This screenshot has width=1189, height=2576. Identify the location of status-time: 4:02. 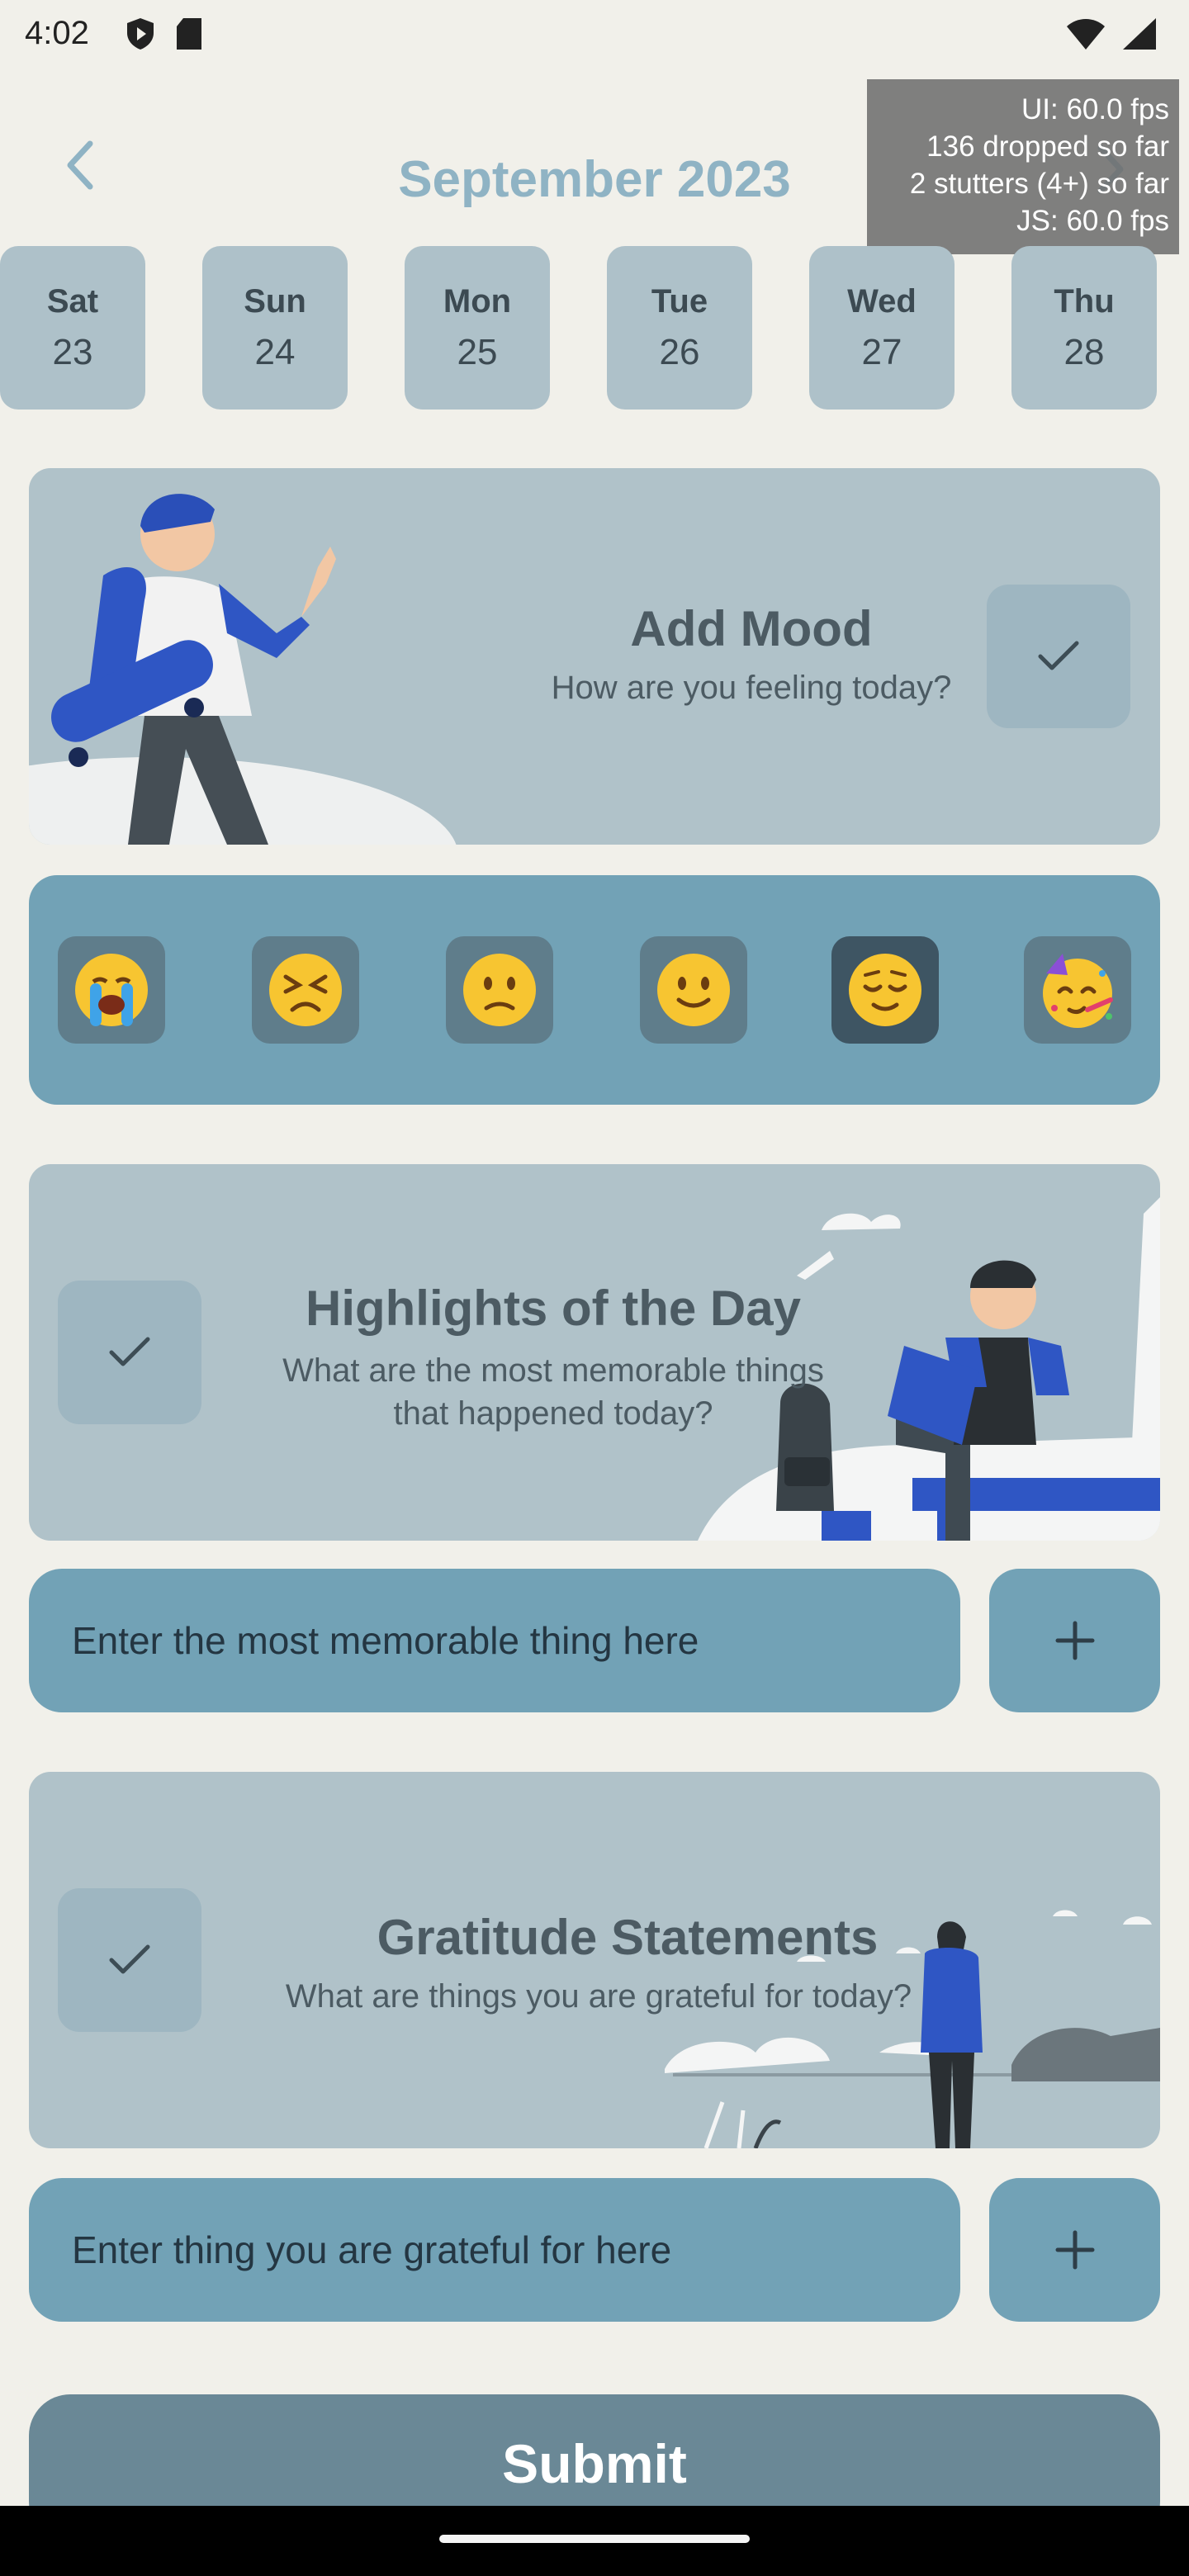
(57, 33).